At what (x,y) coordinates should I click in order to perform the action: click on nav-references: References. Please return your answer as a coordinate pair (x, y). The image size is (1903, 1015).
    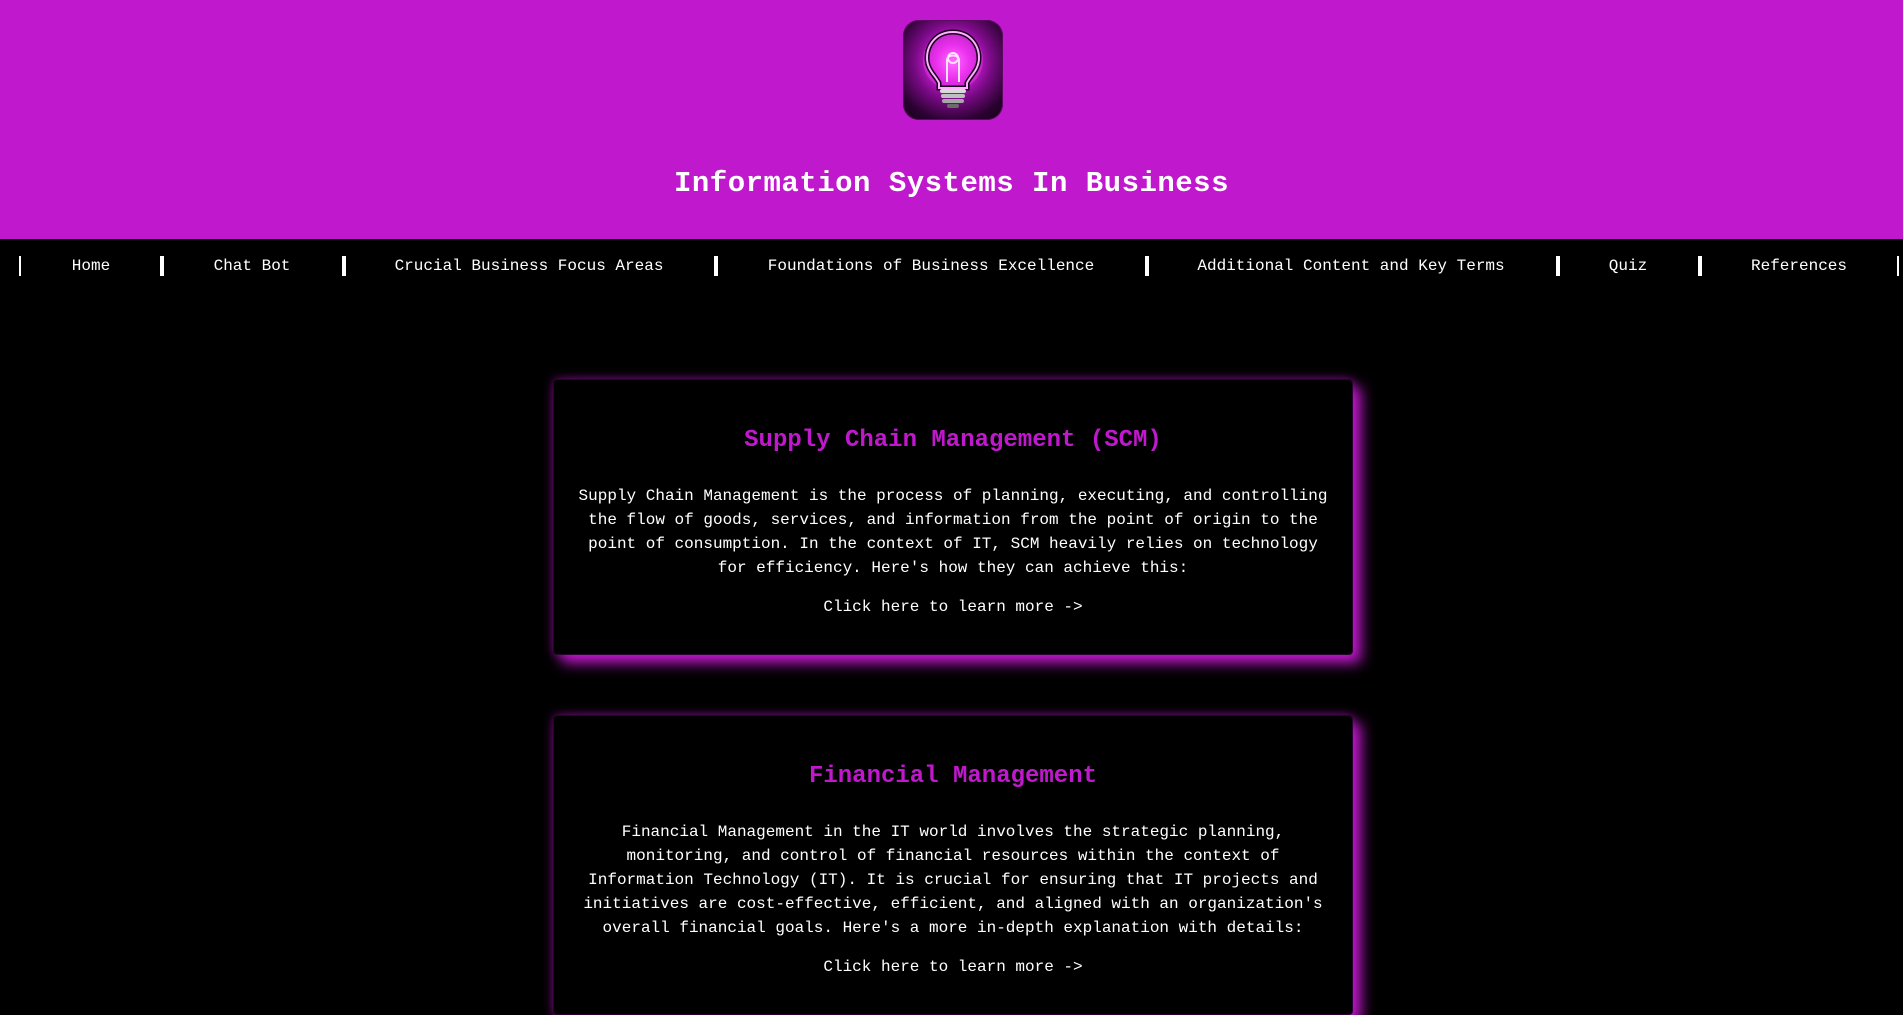
    Looking at the image, I should click on (1799, 266).